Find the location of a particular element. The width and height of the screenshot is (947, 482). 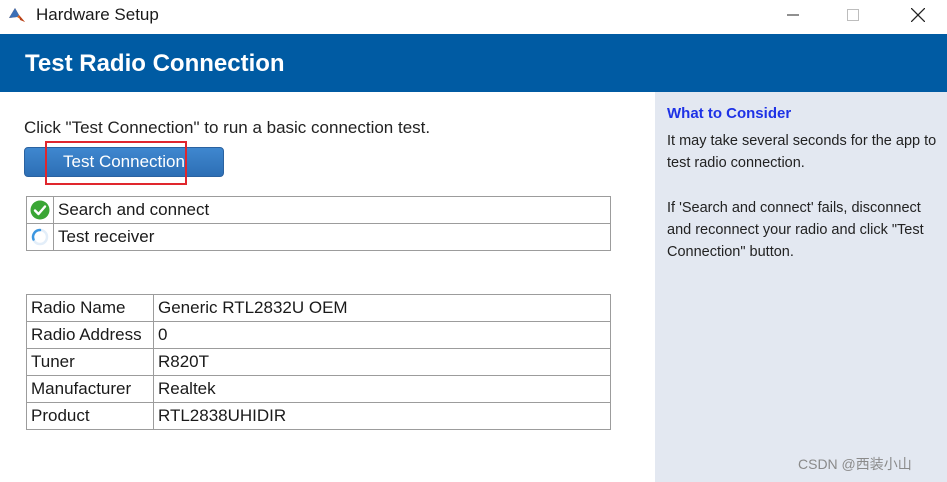

table-row: Radio Name Generic RTL2832U OEM is located at coordinates (318, 308).